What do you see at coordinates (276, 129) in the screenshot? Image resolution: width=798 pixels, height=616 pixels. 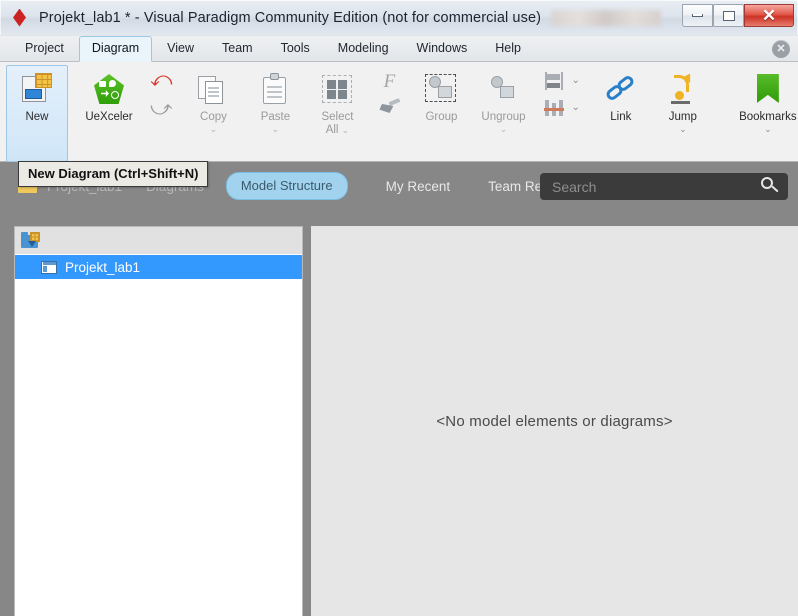 I see `paste-chevron-down-icon: ⌄` at bounding box center [276, 129].